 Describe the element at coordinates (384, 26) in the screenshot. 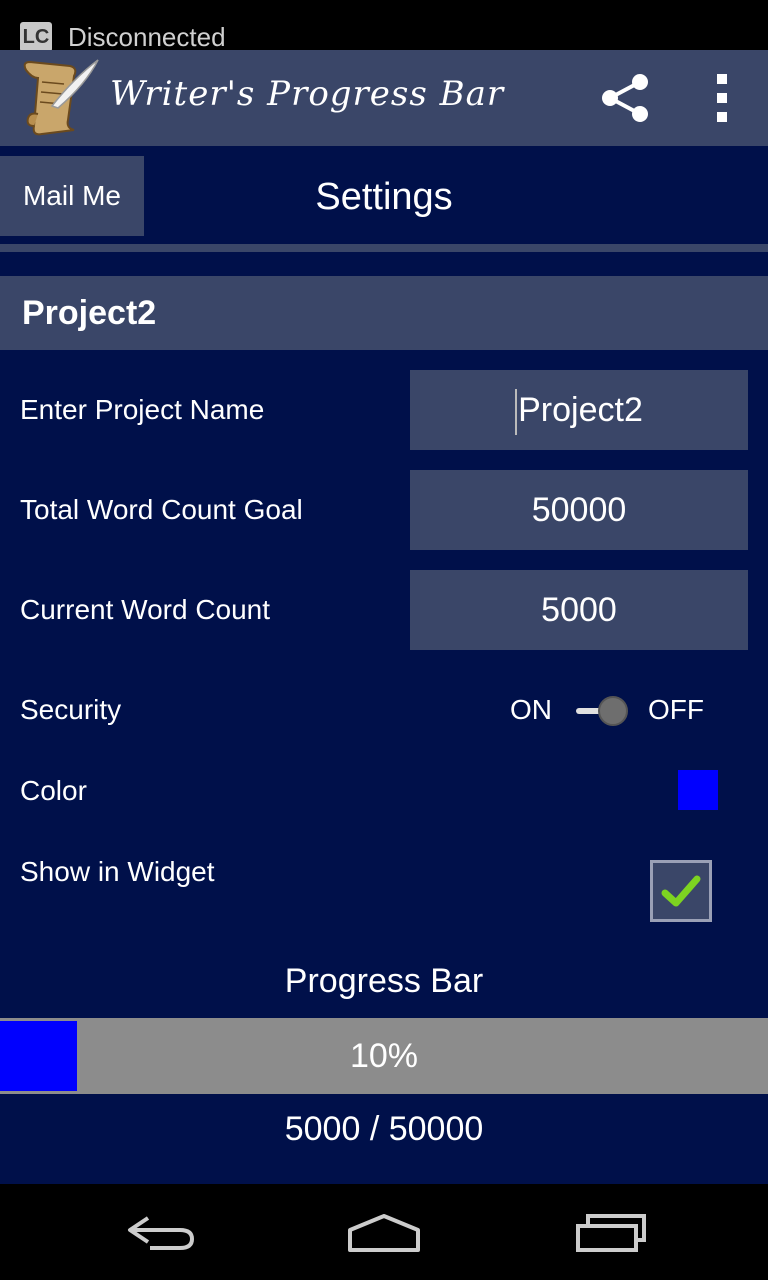

I see `status-bar: LC Disconnected` at that location.